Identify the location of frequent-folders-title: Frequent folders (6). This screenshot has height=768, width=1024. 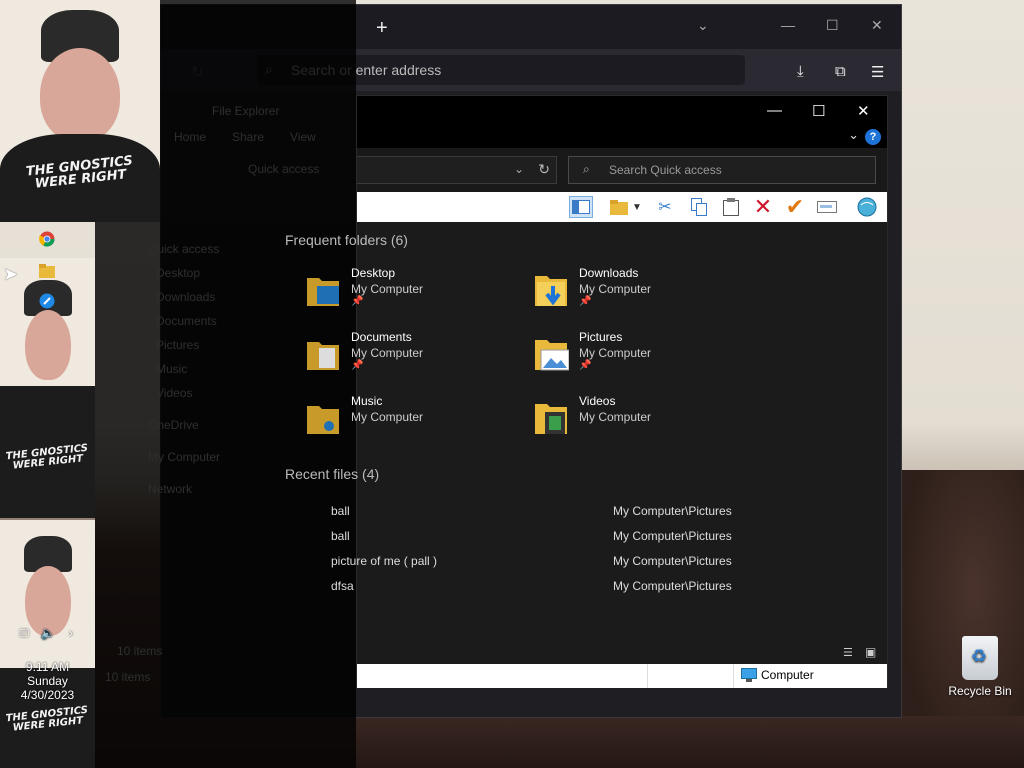
(346, 240).